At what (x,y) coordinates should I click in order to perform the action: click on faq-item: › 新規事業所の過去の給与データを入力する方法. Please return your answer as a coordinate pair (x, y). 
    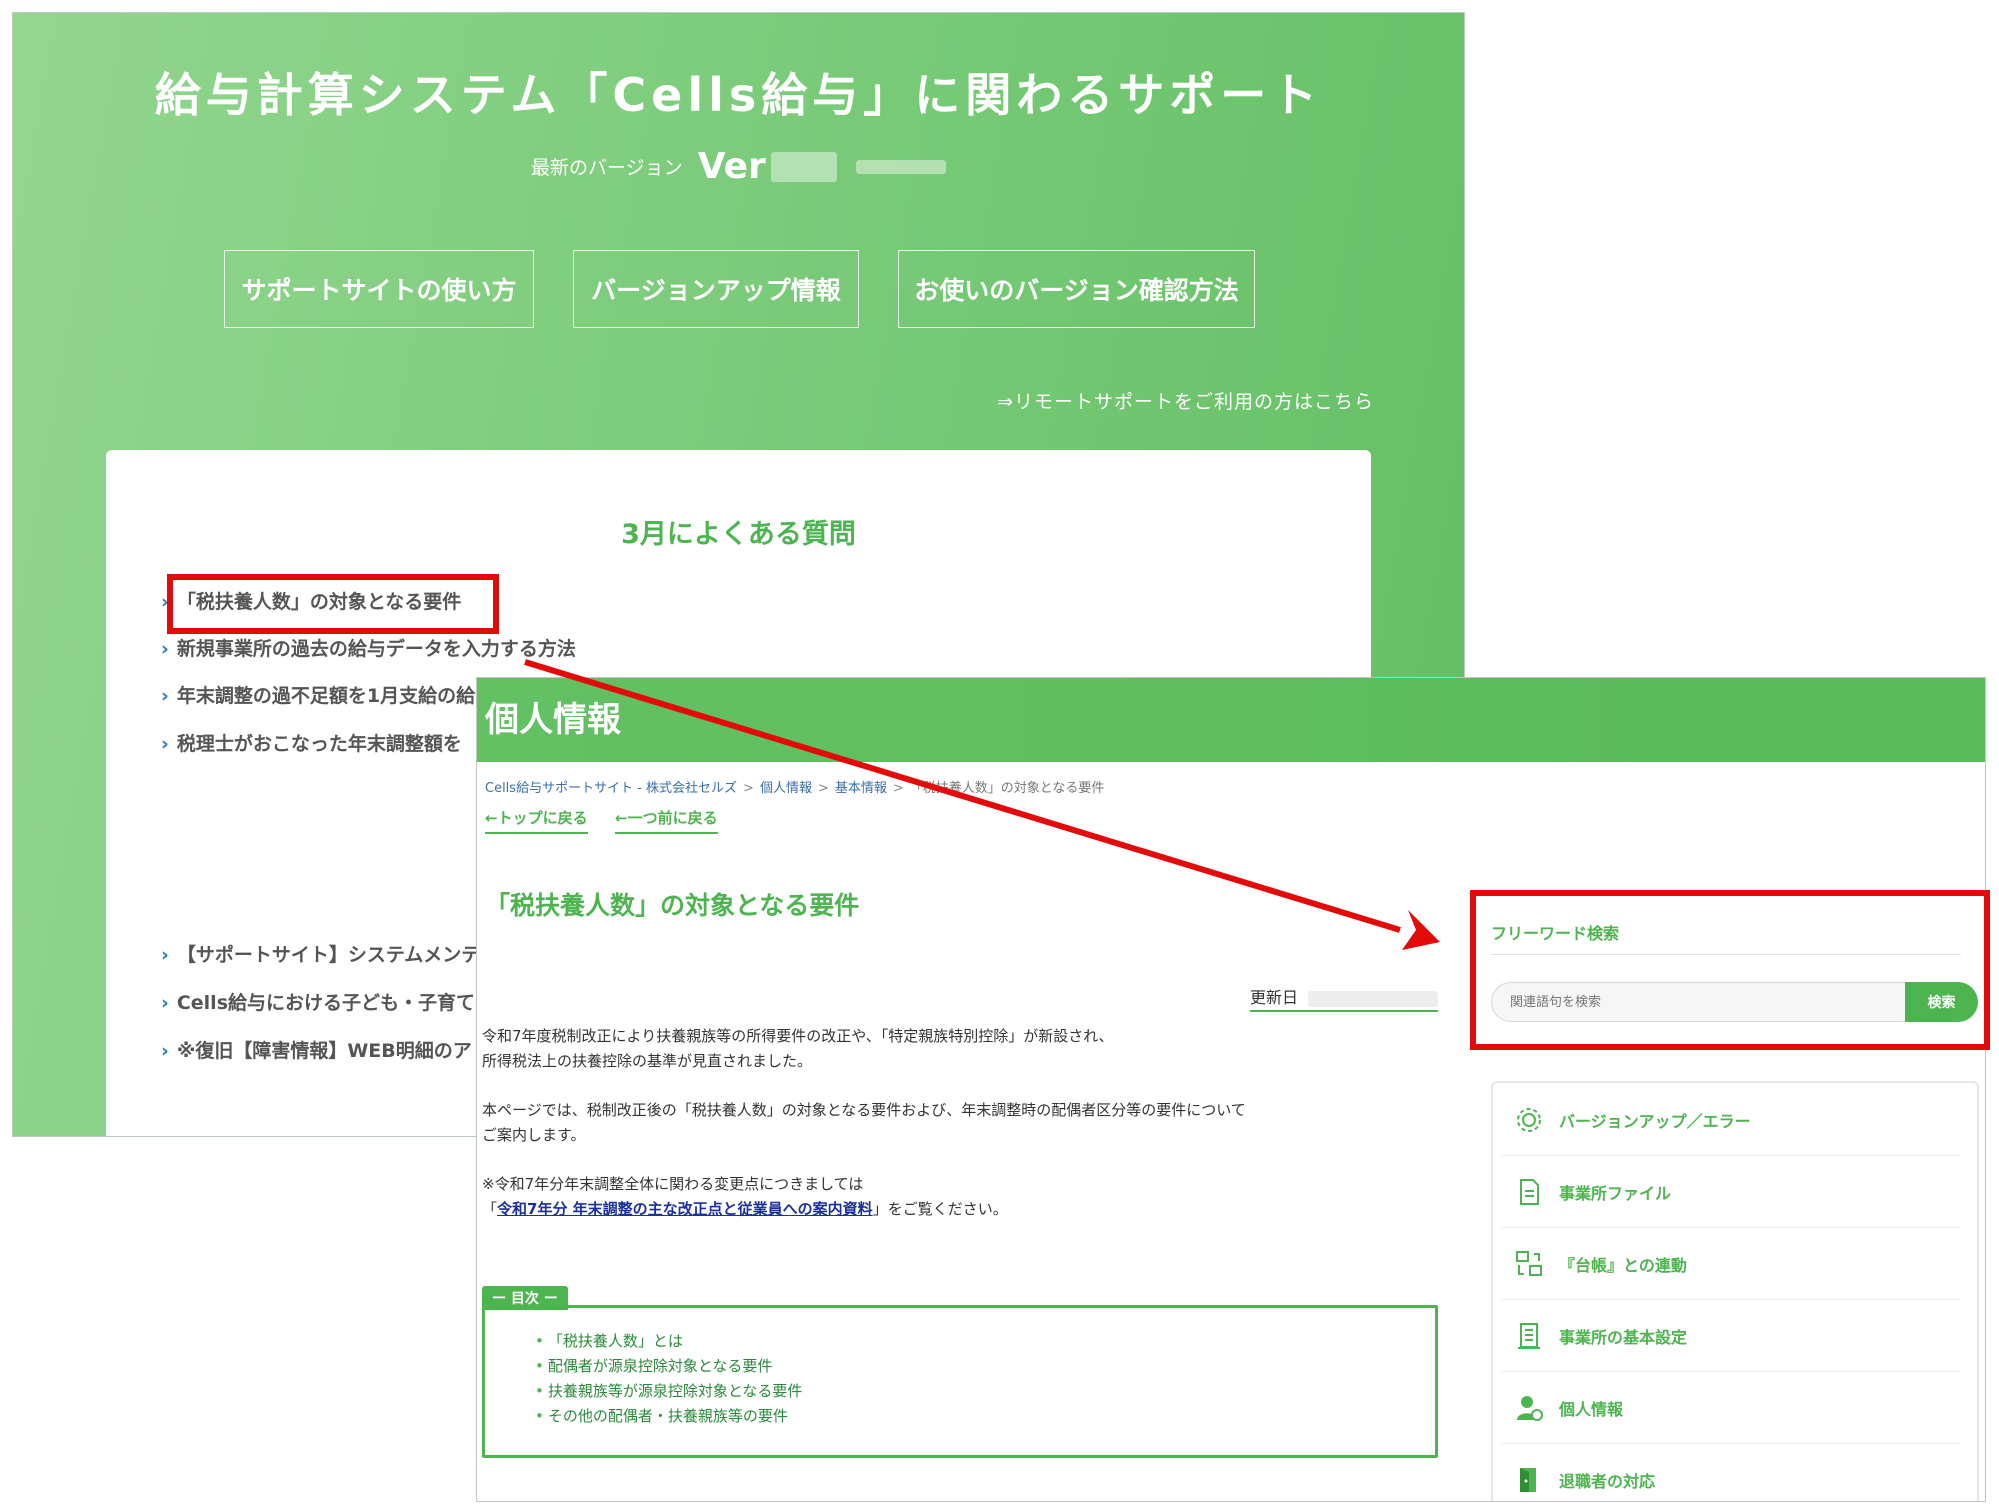
    Looking at the image, I should click on (368, 647).